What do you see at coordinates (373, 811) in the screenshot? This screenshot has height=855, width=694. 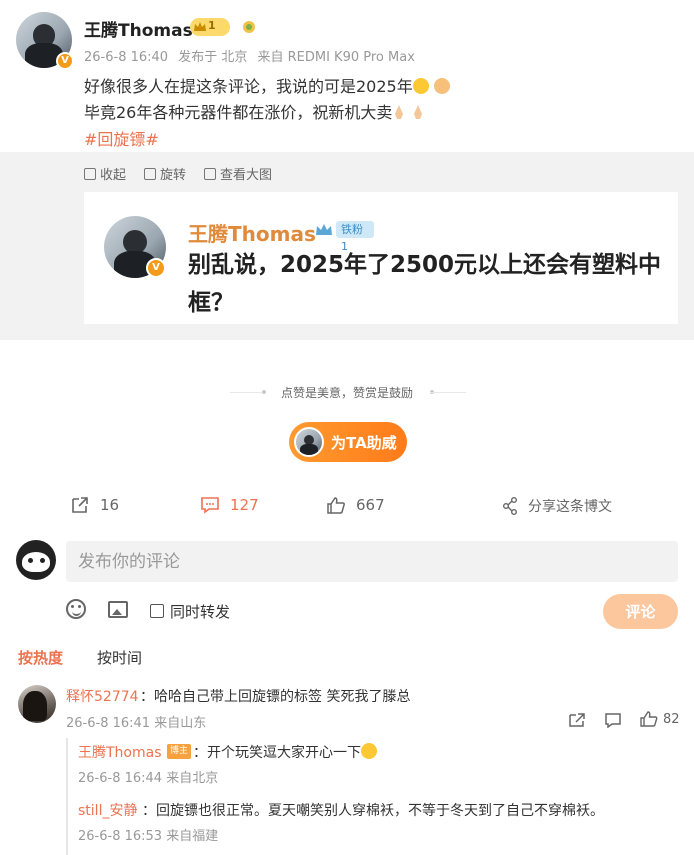 I see `reply-text: ：回旋镖也很正常。夏天嘲笑别人穿棉袄，不等于冬天到了自己不穿棉袄。` at bounding box center [373, 811].